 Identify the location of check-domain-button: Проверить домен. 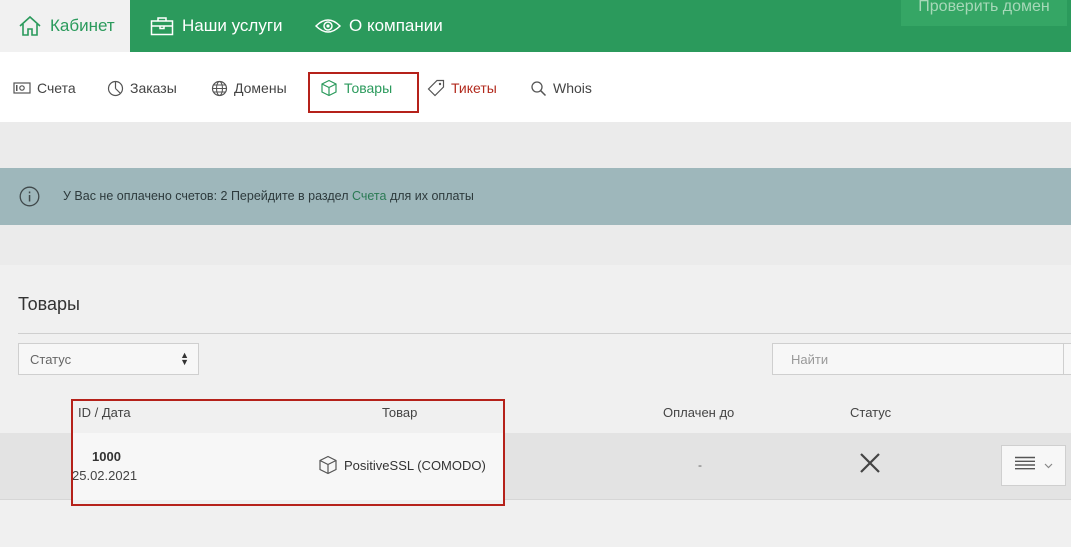
(984, 13).